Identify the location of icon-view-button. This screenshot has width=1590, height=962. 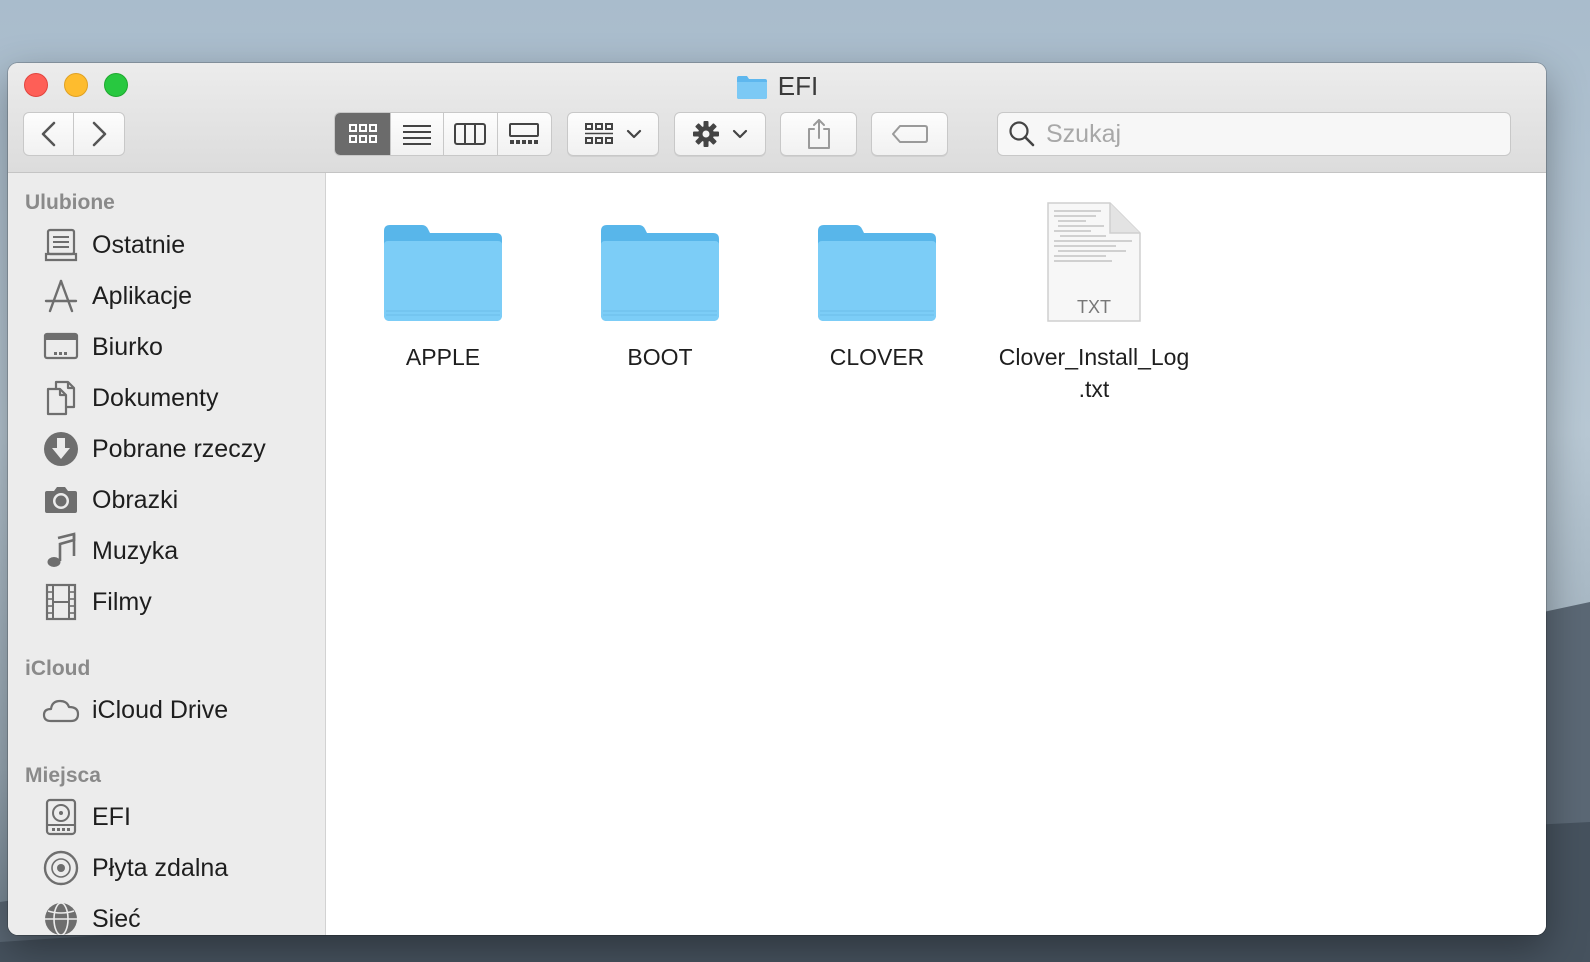
(363, 134).